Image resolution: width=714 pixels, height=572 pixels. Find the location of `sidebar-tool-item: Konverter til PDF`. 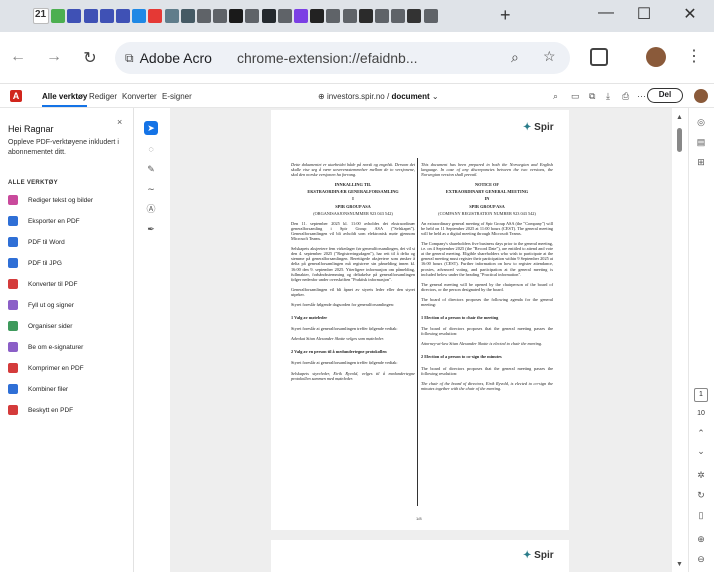

sidebar-tool-item: Konverter til PDF is located at coordinates (43, 284).